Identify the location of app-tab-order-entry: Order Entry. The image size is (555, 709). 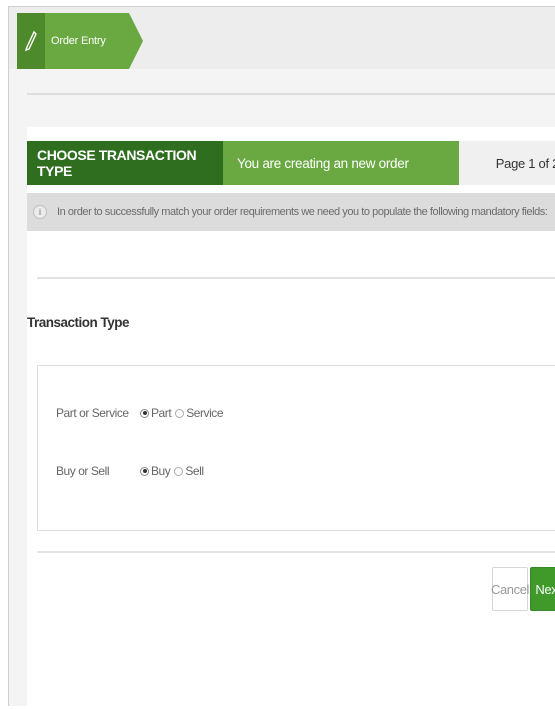
(80, 41).